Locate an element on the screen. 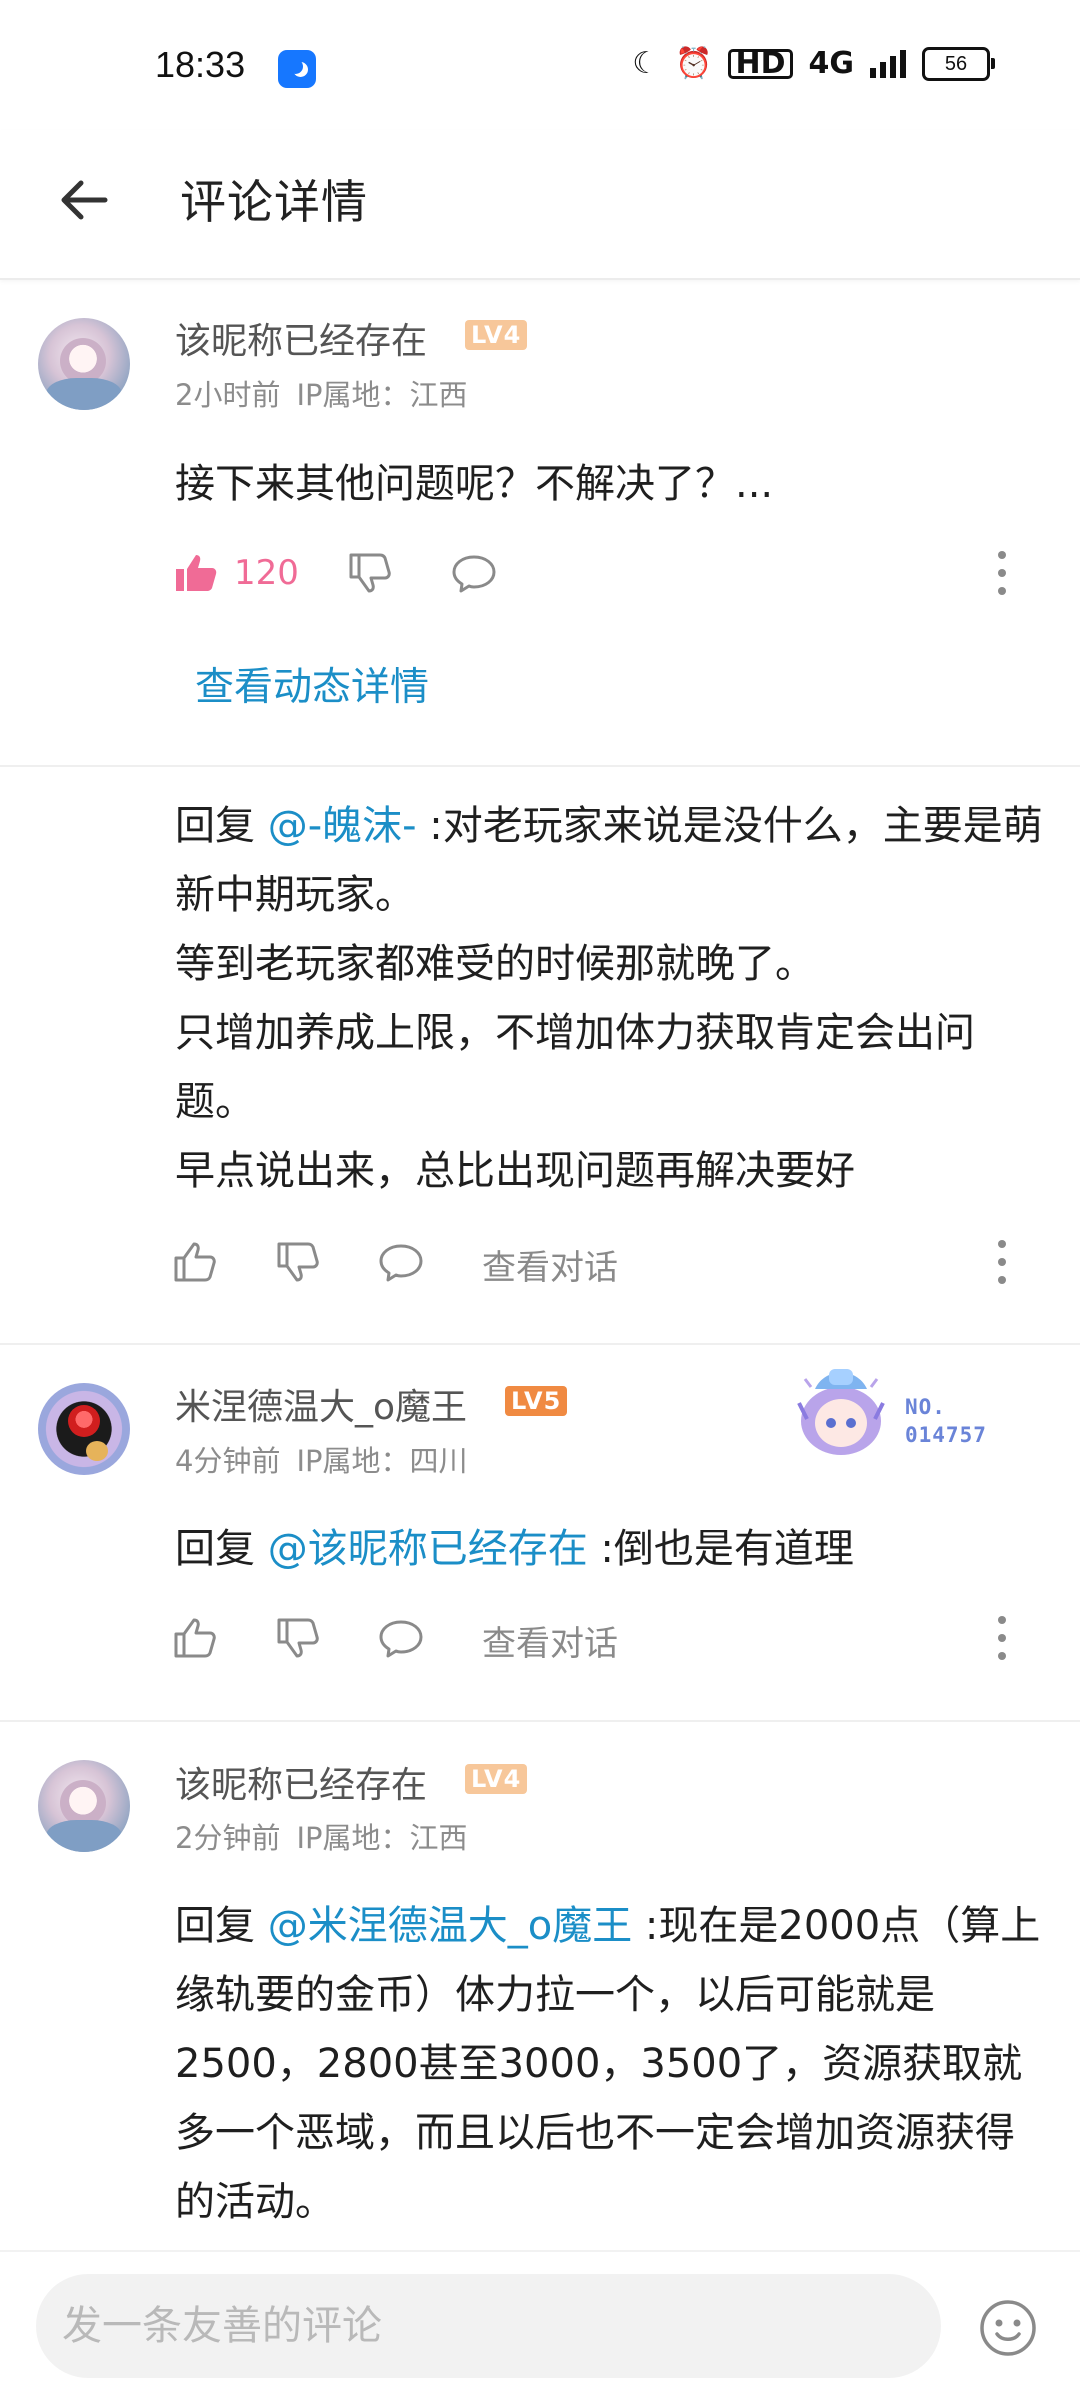 The height and width of the screenshot is (2402, 1080). emoji-icon is located at coordinates (1008, 2328).